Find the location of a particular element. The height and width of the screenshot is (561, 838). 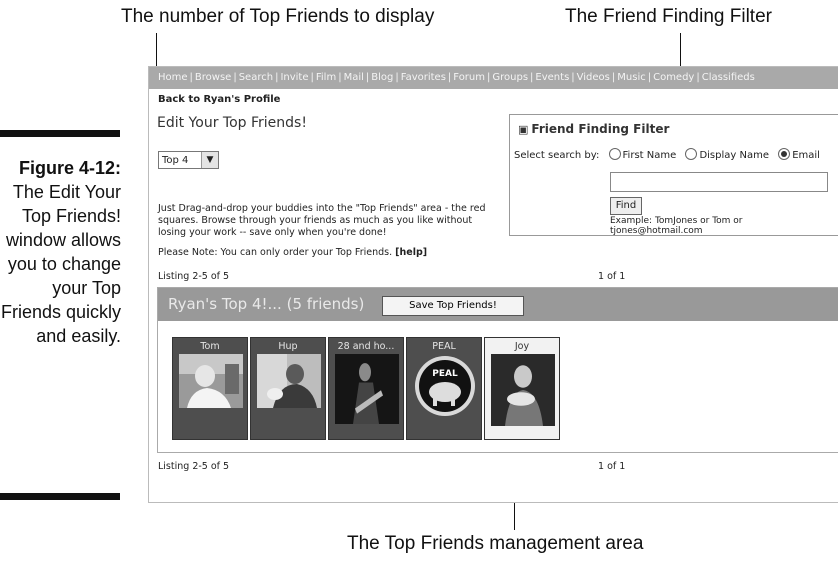

nav-item-music: Music is located at coordinates (631, 77).